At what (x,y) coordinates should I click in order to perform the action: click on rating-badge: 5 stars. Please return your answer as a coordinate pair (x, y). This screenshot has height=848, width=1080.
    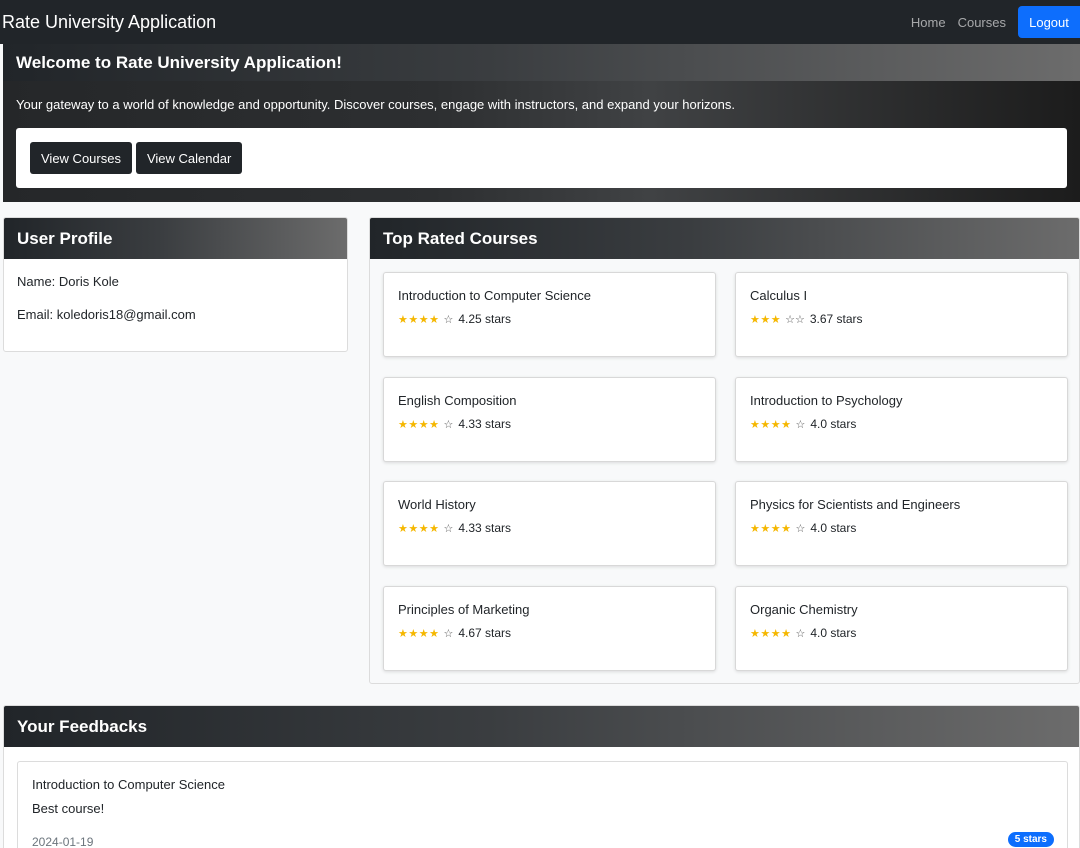
    Looking at the image, I should click on (1030, 839).